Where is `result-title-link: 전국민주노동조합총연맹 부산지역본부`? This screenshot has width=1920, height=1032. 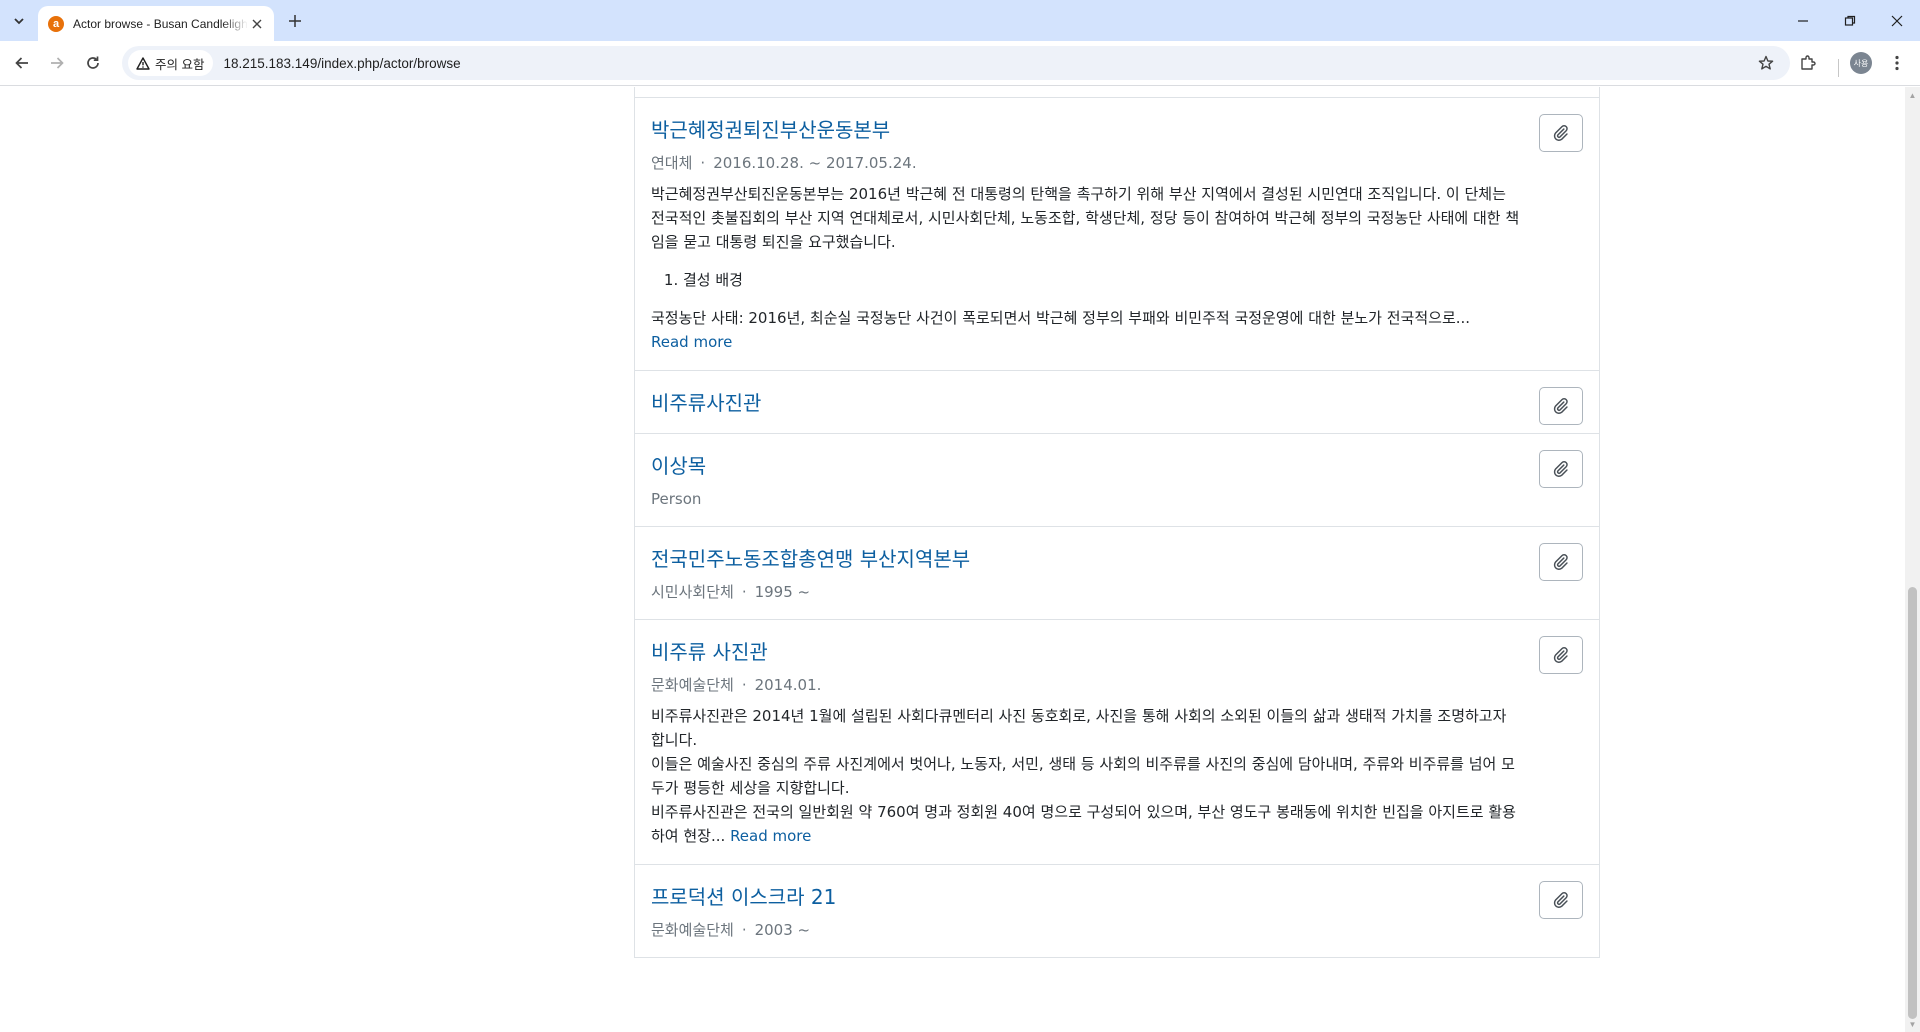
result-title-link: 전국민주노동조합총연맹 부산지역본부 is located at coordinates (1087, 559).